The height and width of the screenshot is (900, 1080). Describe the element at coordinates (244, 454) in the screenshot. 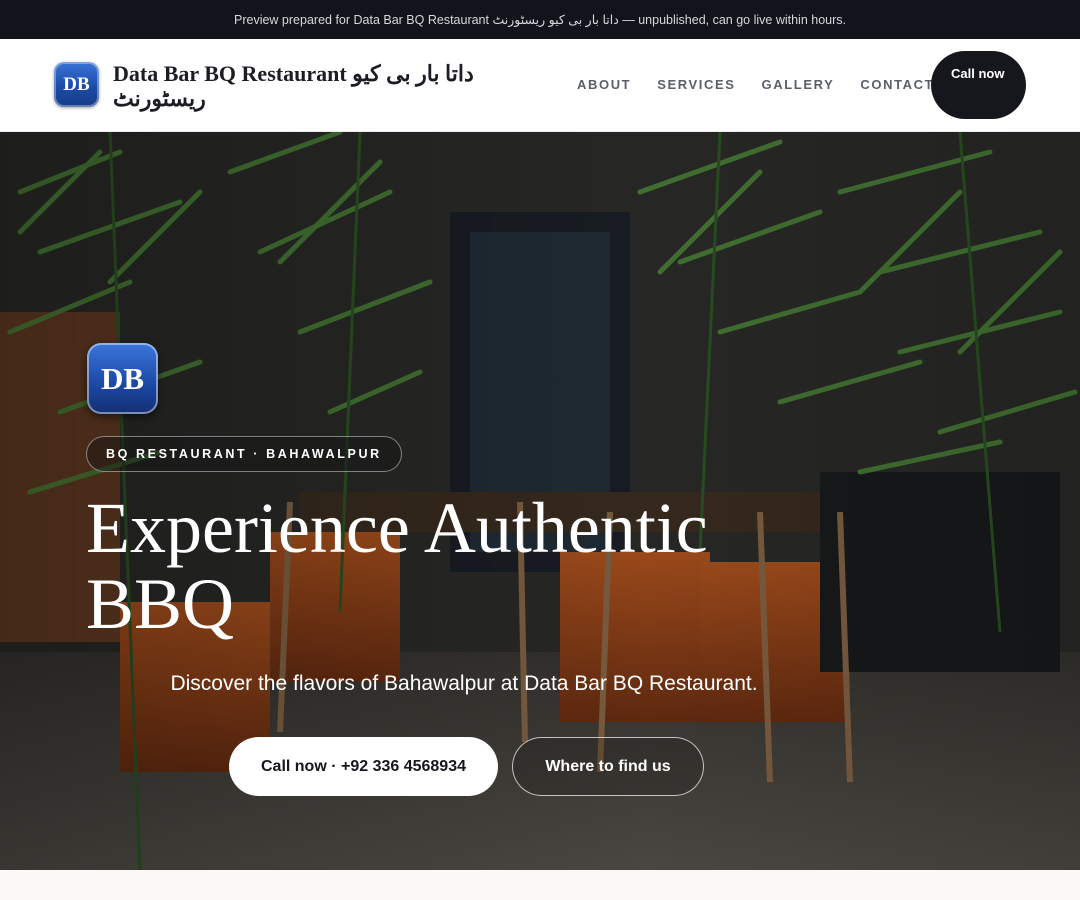

I see `hero-eyebrow-pill: BQ RESTAURANT · BAHAWALPUR` at that location.